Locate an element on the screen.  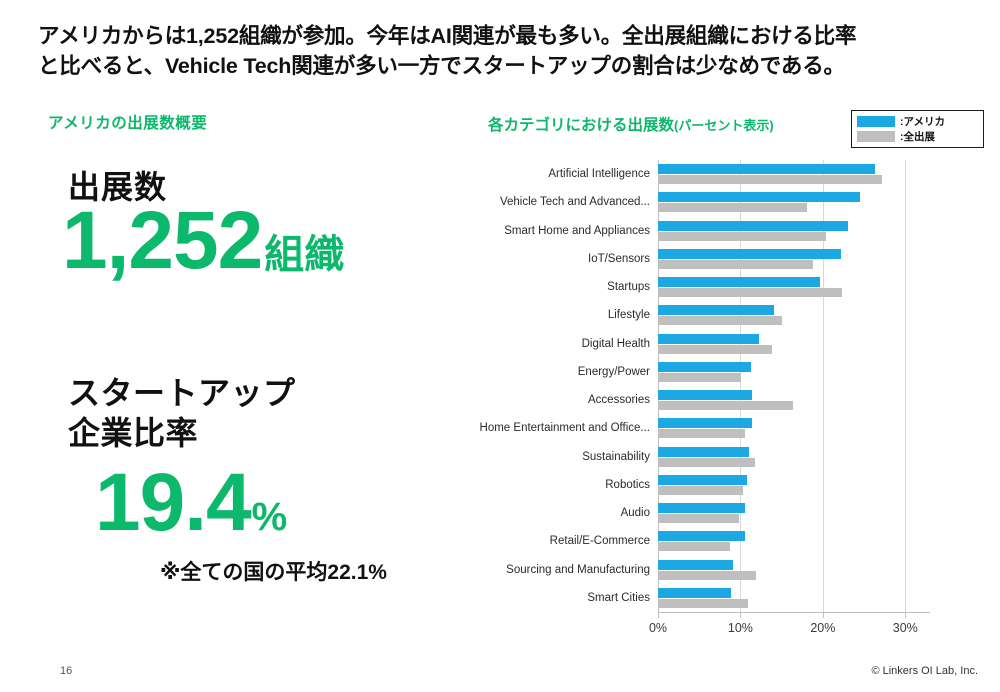
stat-exhibitors-value-group: 1,252 組織 is located at coordinates (203, 241).